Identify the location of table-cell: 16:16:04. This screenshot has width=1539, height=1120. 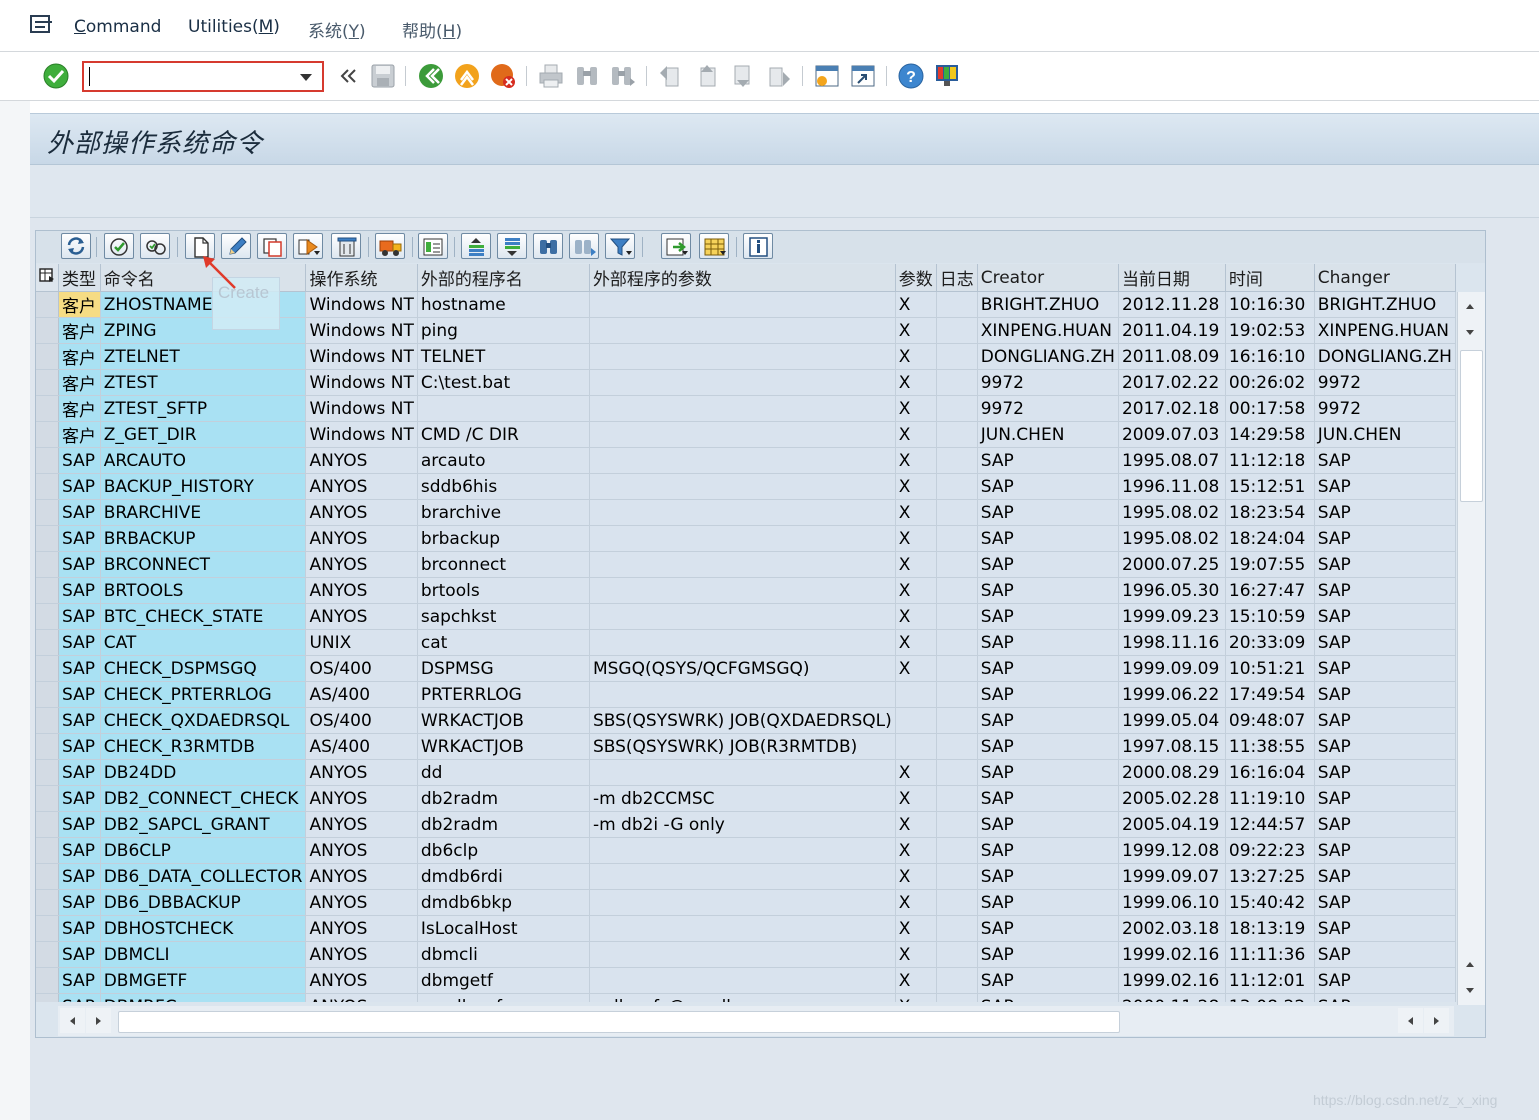
(1270, 772).